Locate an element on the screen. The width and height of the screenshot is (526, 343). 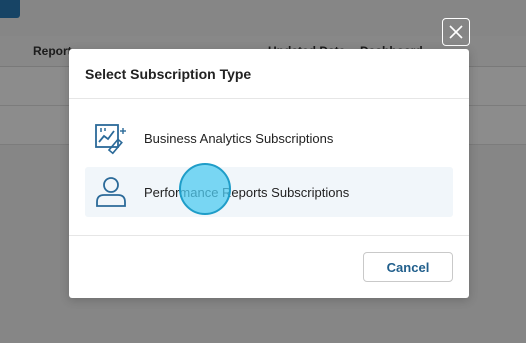
option-label: Performance Reports Subscriptions is located at coordinates (247, 192).